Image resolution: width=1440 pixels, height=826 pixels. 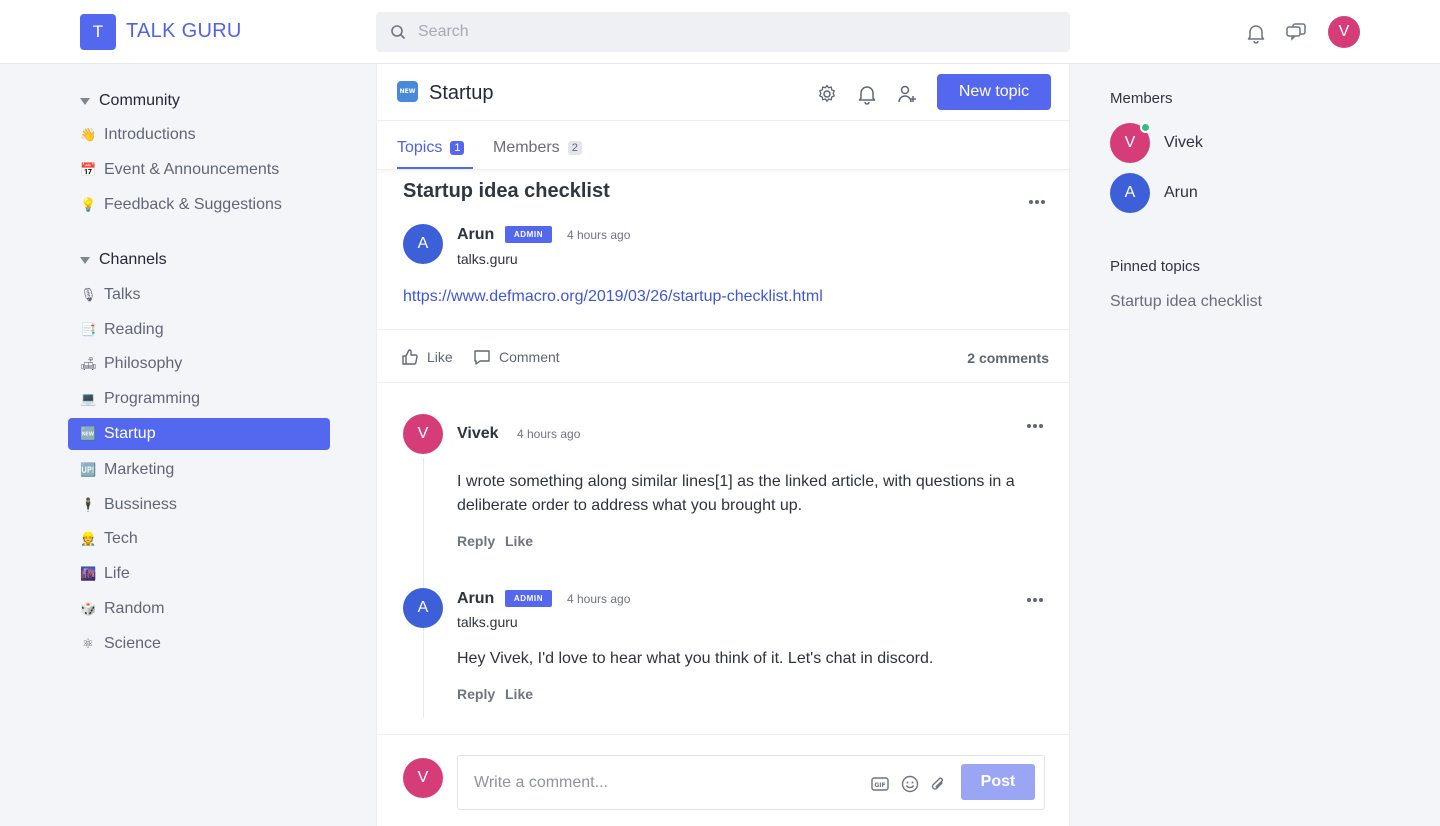 I want to click on light-bulb-icon: 💡, so click(x=88, y=205).